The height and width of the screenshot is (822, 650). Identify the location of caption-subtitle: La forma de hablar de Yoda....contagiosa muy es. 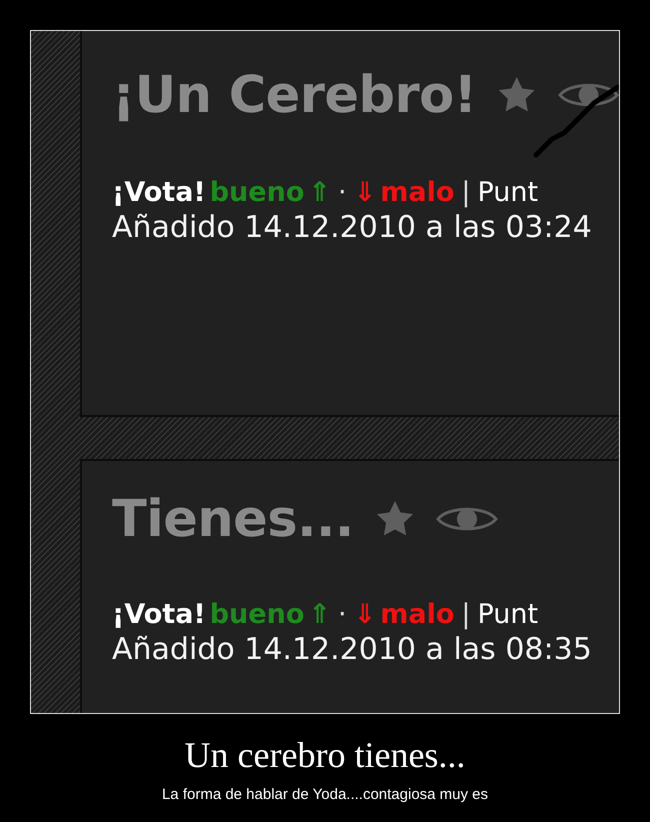
(325, 794).